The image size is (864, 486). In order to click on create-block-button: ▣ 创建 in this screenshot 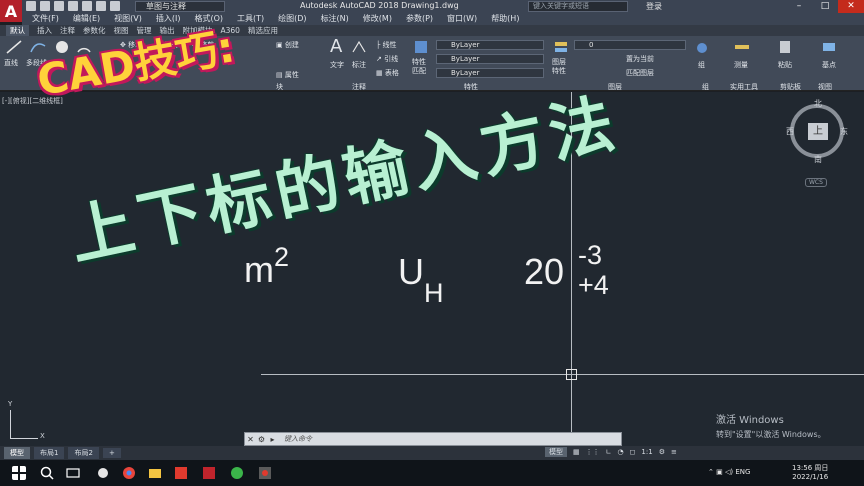, I will do `click(287, 45)`.